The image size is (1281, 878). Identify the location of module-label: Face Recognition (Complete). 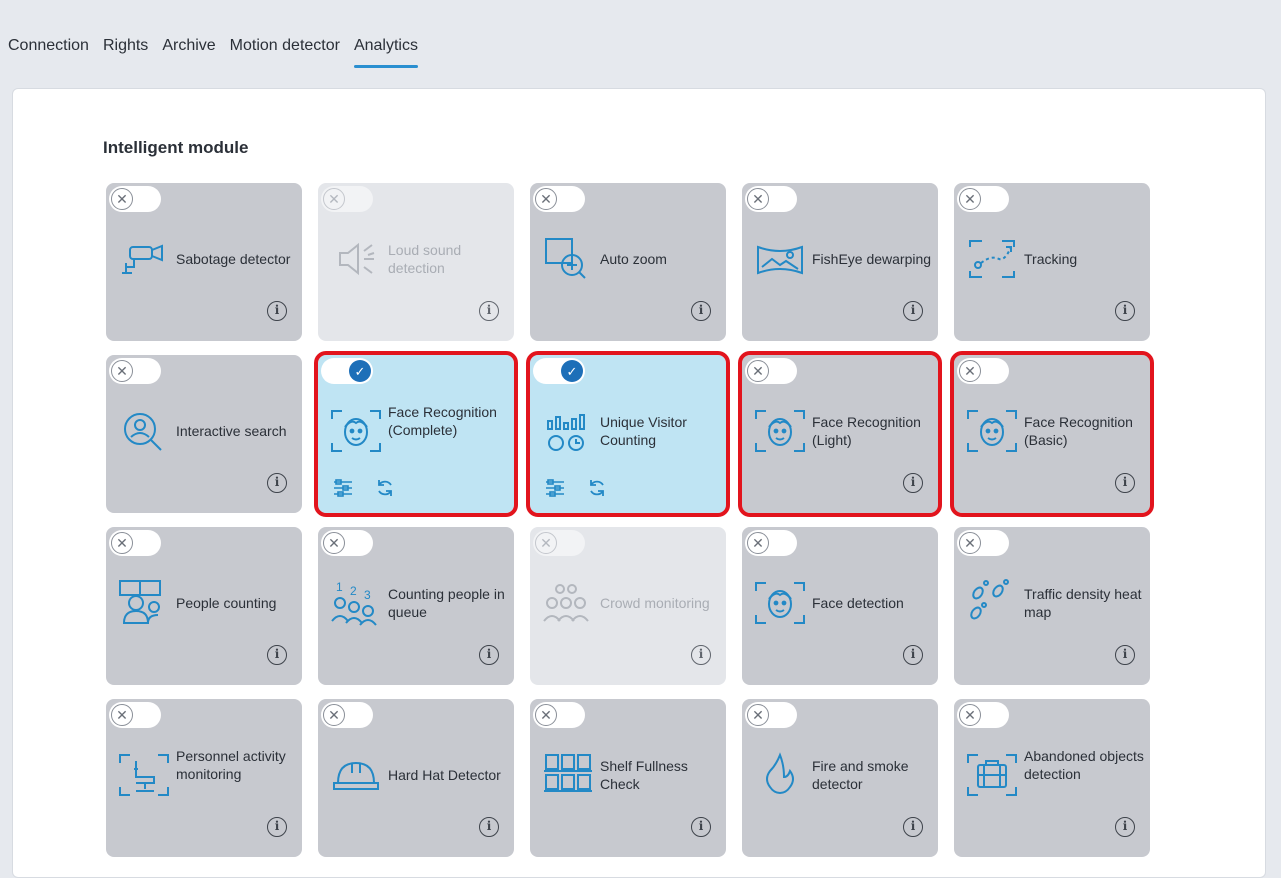
(442, 421).